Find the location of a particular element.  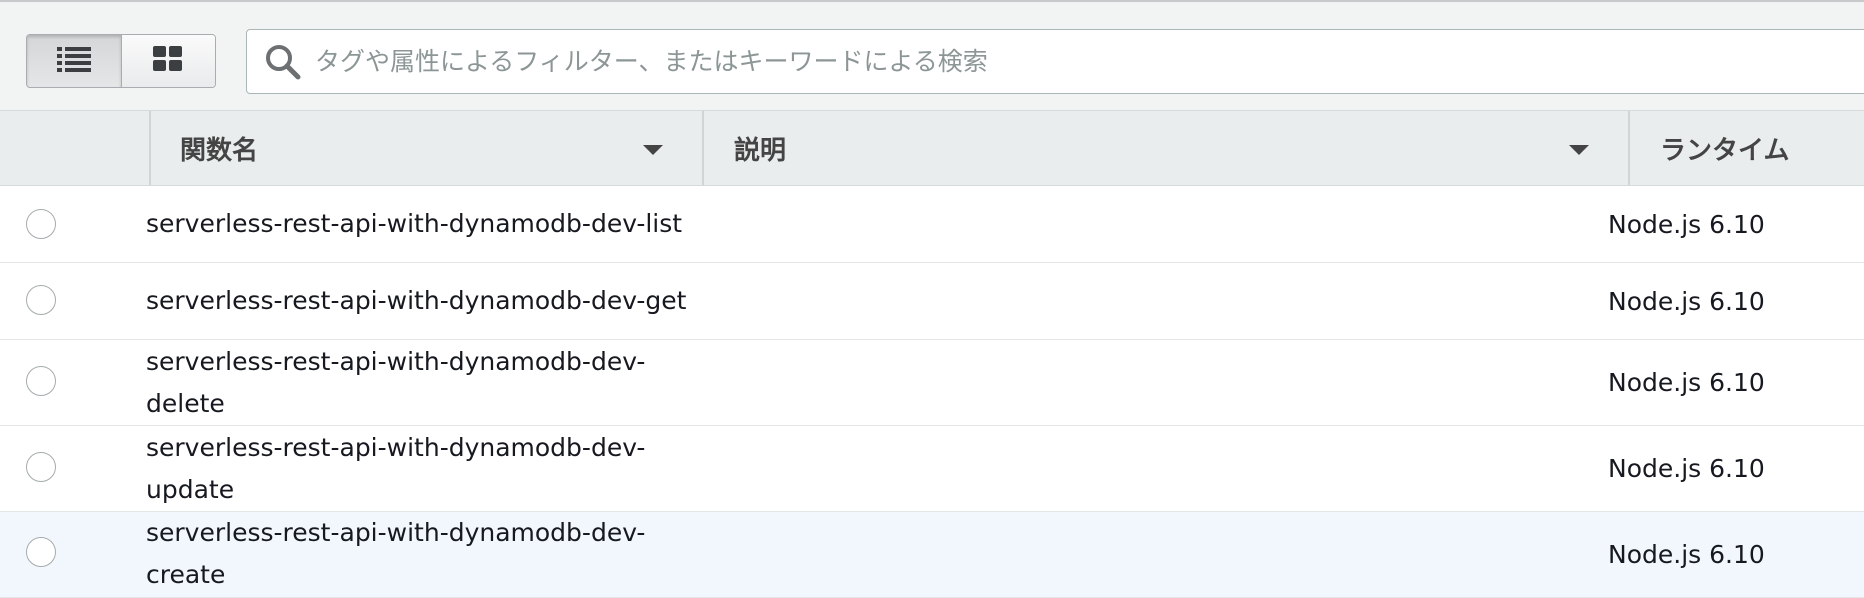

list-view-button is located at coordinates (74, 61).